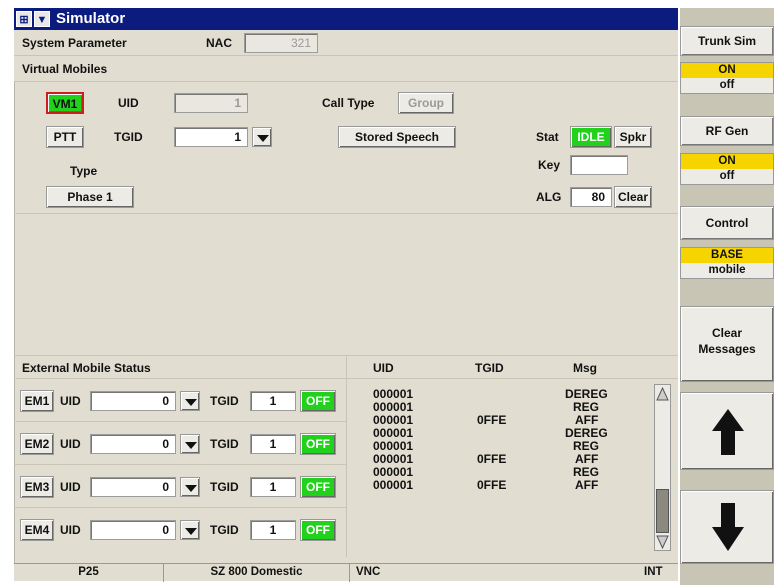 Image resolution: width=774 pixels, height=585 pixels. Describe the element at coordinates (257, 573) in the screenshot. I see `status-system: SZ 800 Domestic` at that location.